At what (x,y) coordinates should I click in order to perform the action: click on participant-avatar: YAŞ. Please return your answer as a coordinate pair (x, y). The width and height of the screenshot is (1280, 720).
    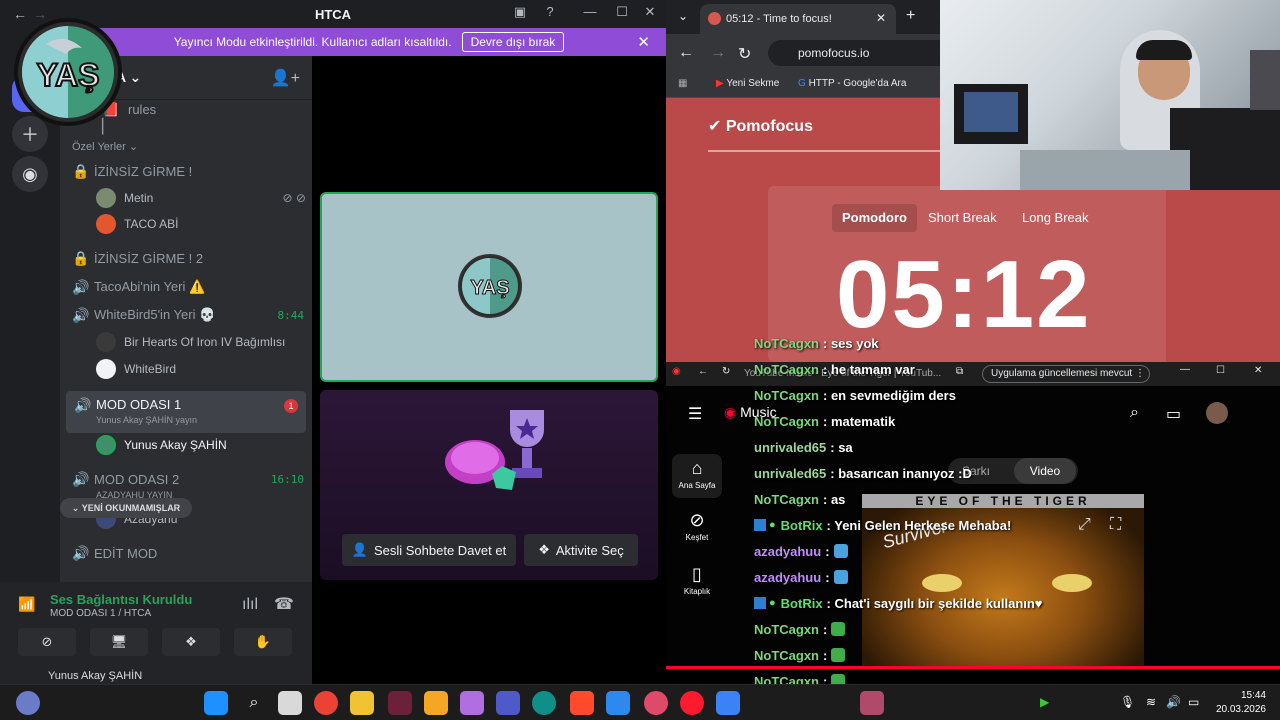
    Looking at the image, I should click on (490, 286).